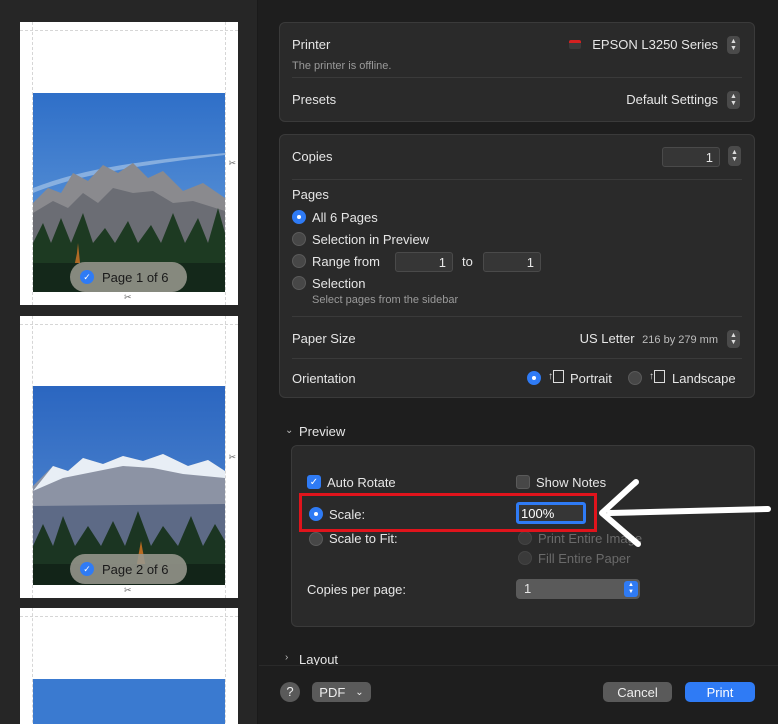 This screenshot has height=724, width=778. Describe the element at coordinates (342, 66) in the screenshot. I see `printer-status: The printer is offline.` at that location.